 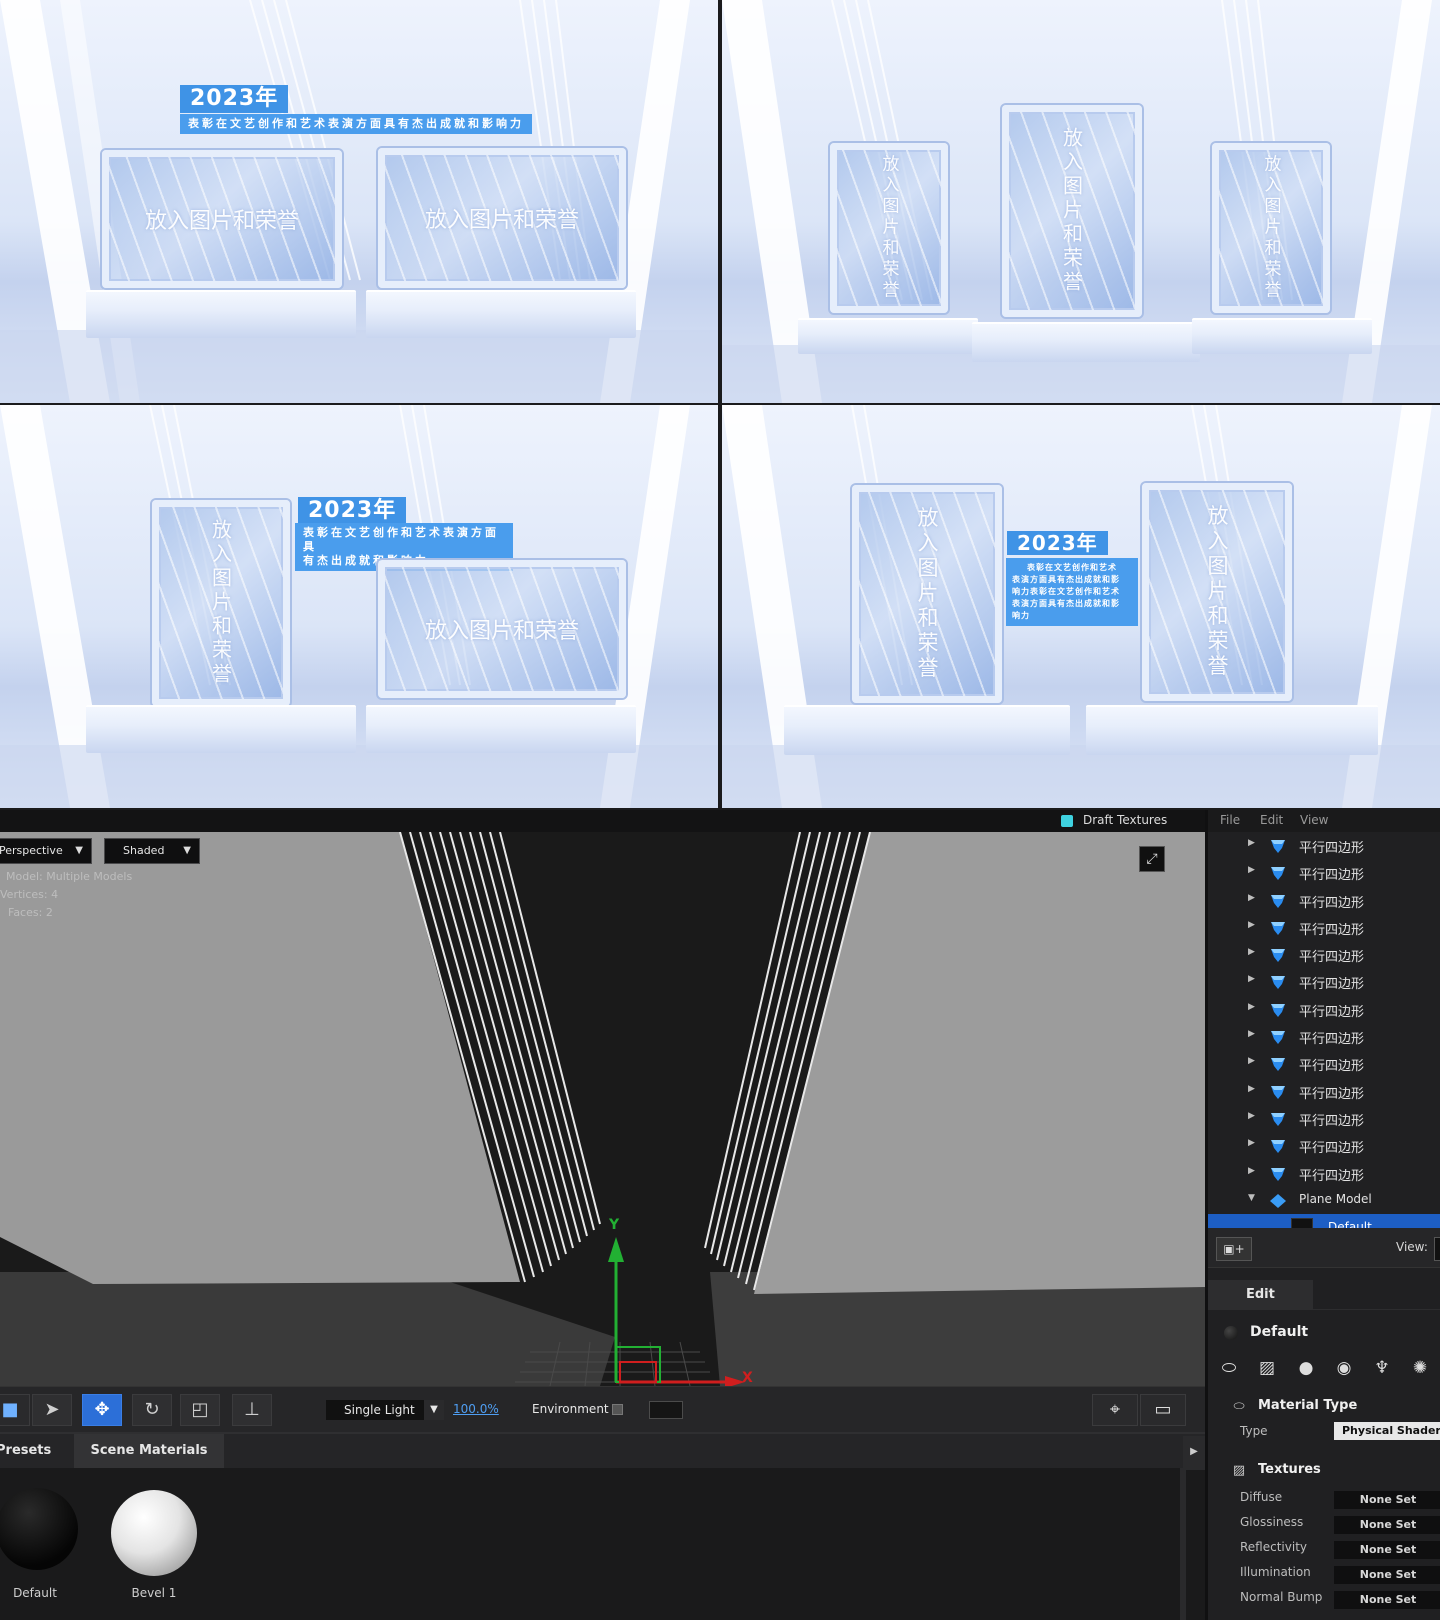 I want to click on move-tool-icon: ✥, so click(x=102, y=1410).